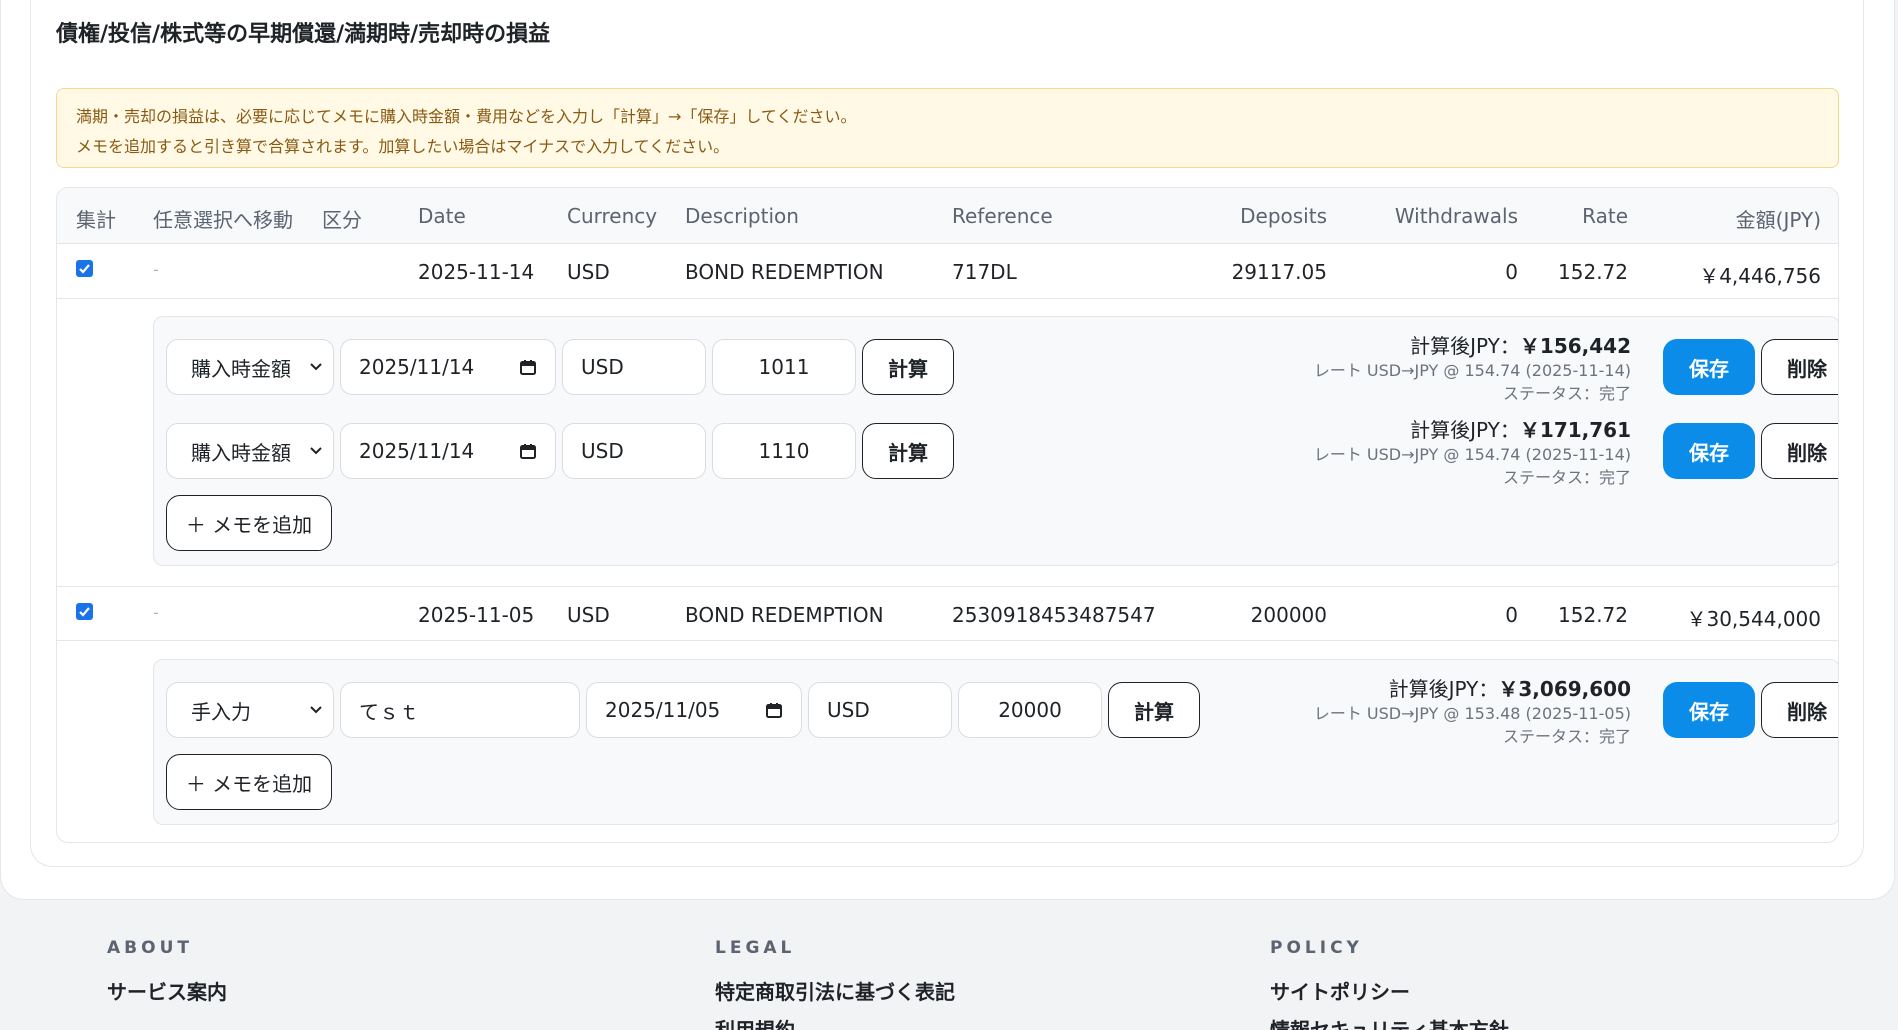  What do you see at coordinates (984, 272) in the screenshot?
I see `reference-cell: 717DL` at bounding box center [984, 272].